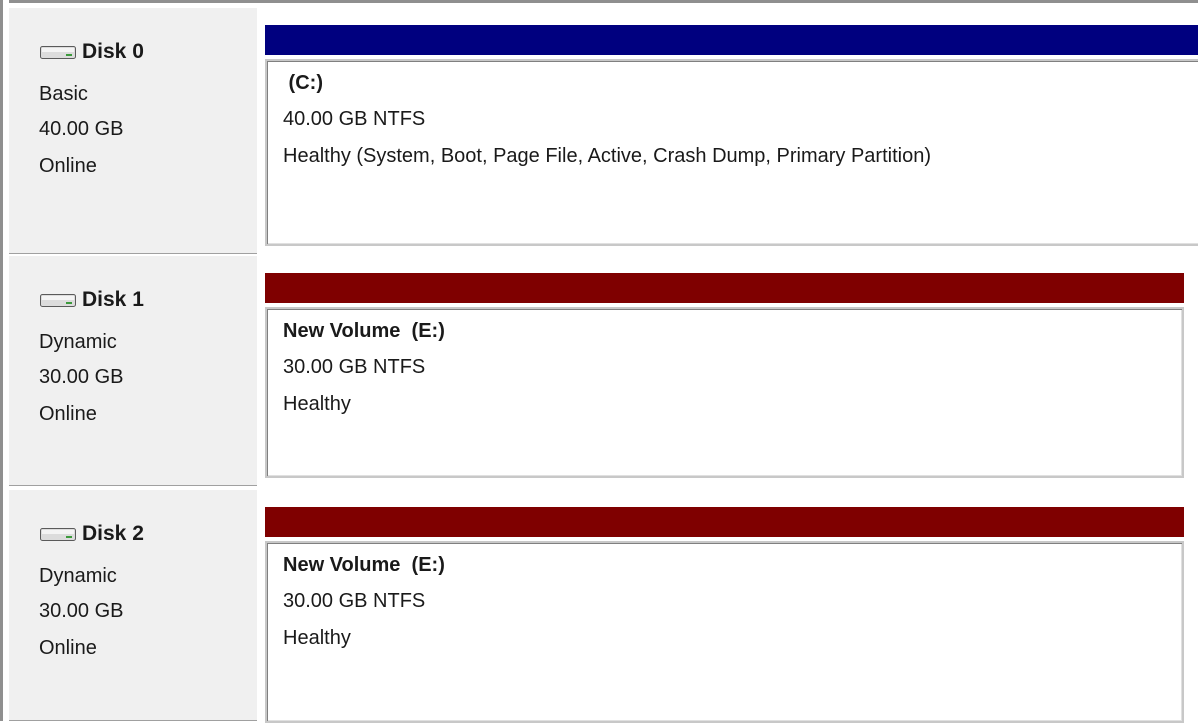 This screenshot has width=1198, height=723. What do you see at coordinates (113, 51) in the screenshot?
I see `disk-name-label: Disk 0` at bounding box center [113, 51].